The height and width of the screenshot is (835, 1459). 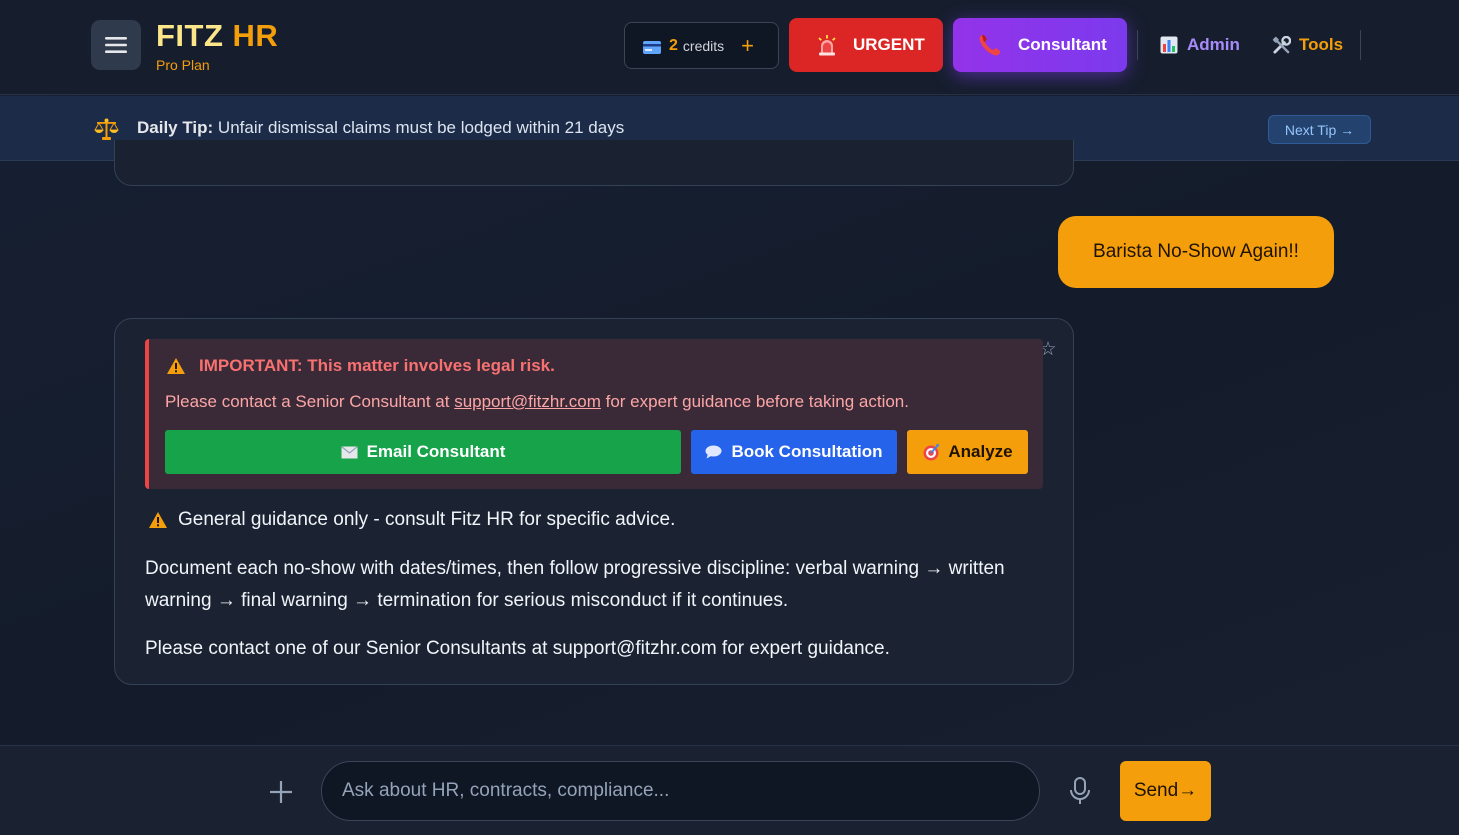 What do you see at coordinates (931, 452) in the screenshot?
I see `target-icon` at bounding box center [931, 452].